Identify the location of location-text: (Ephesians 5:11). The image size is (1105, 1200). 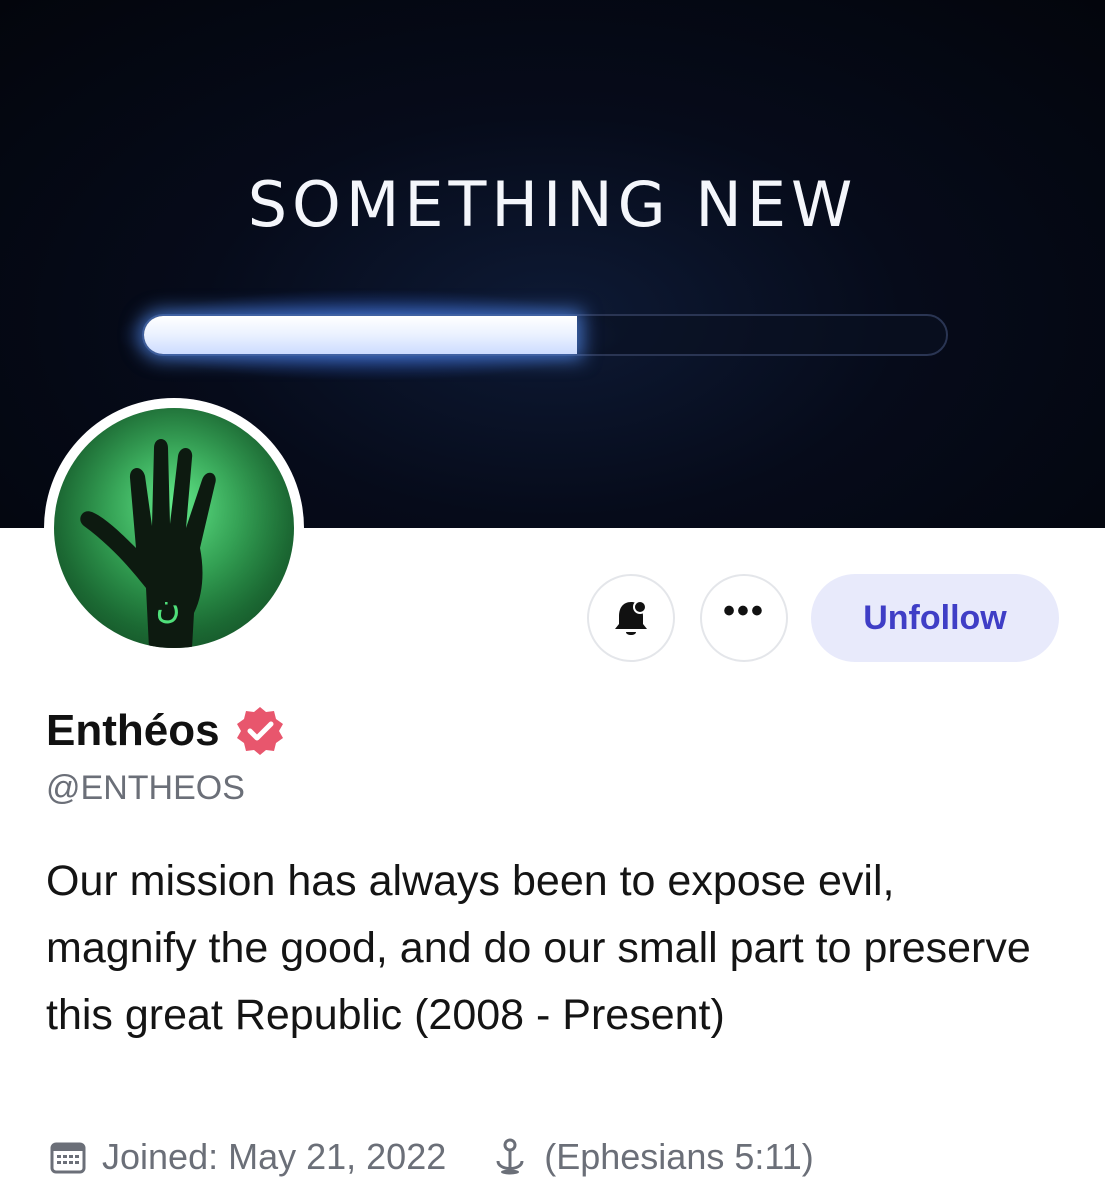
(679, 1156).